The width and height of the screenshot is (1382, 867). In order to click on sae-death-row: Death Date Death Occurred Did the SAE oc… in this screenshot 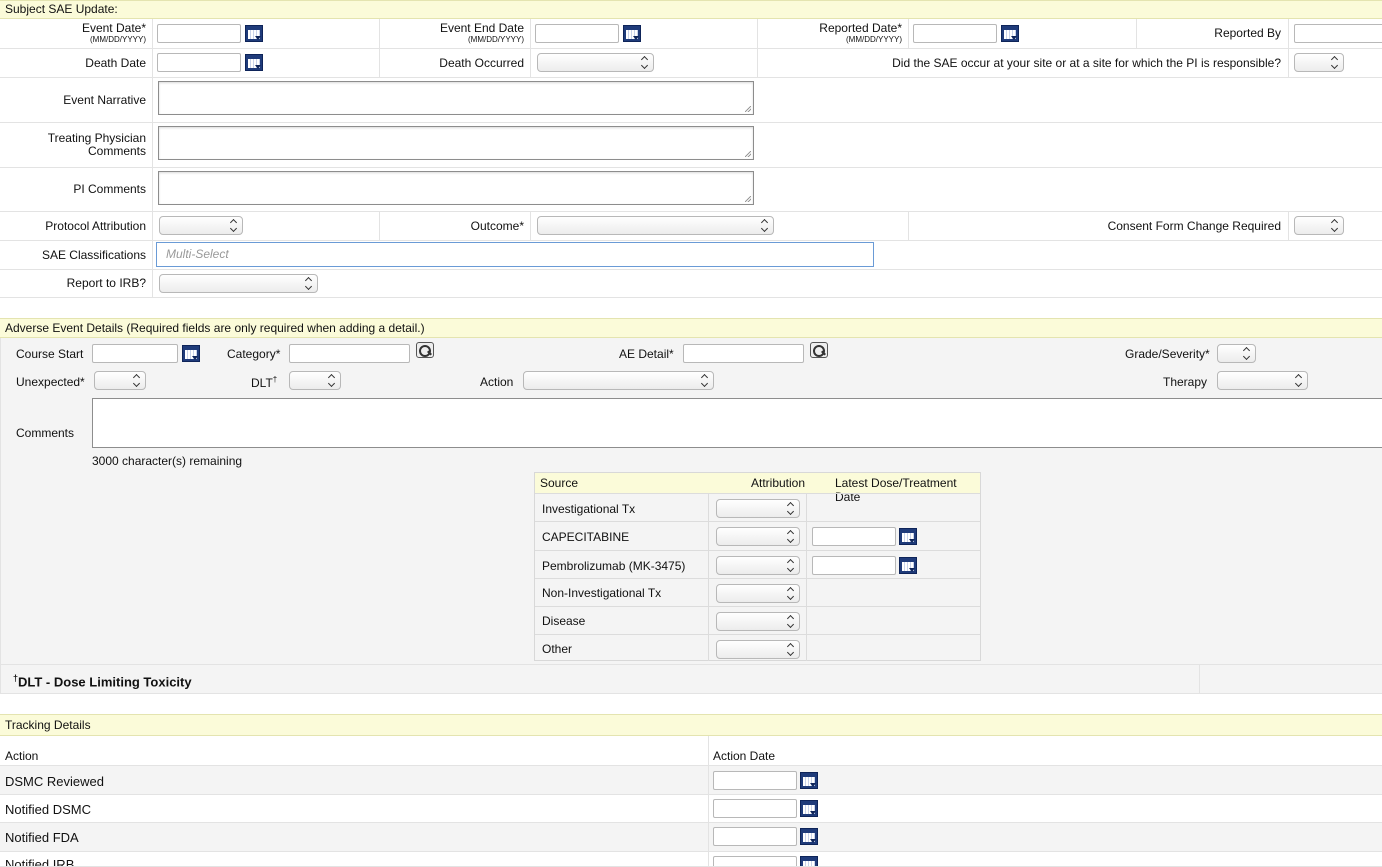, I will do `click(691, 63)`.